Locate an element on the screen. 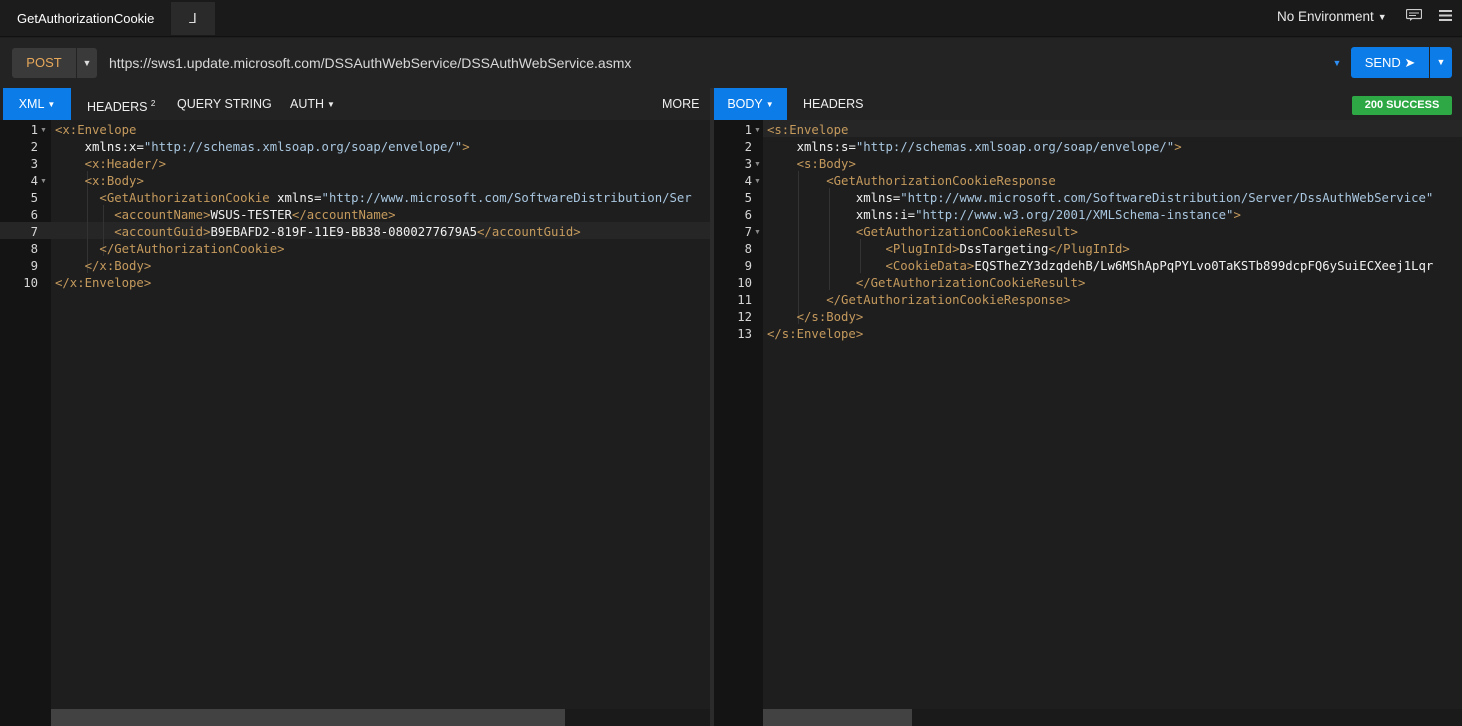 The width and height of the screenshot is (1462, 726). code-token: </accountGuid> is located at coordinates (529, 232).